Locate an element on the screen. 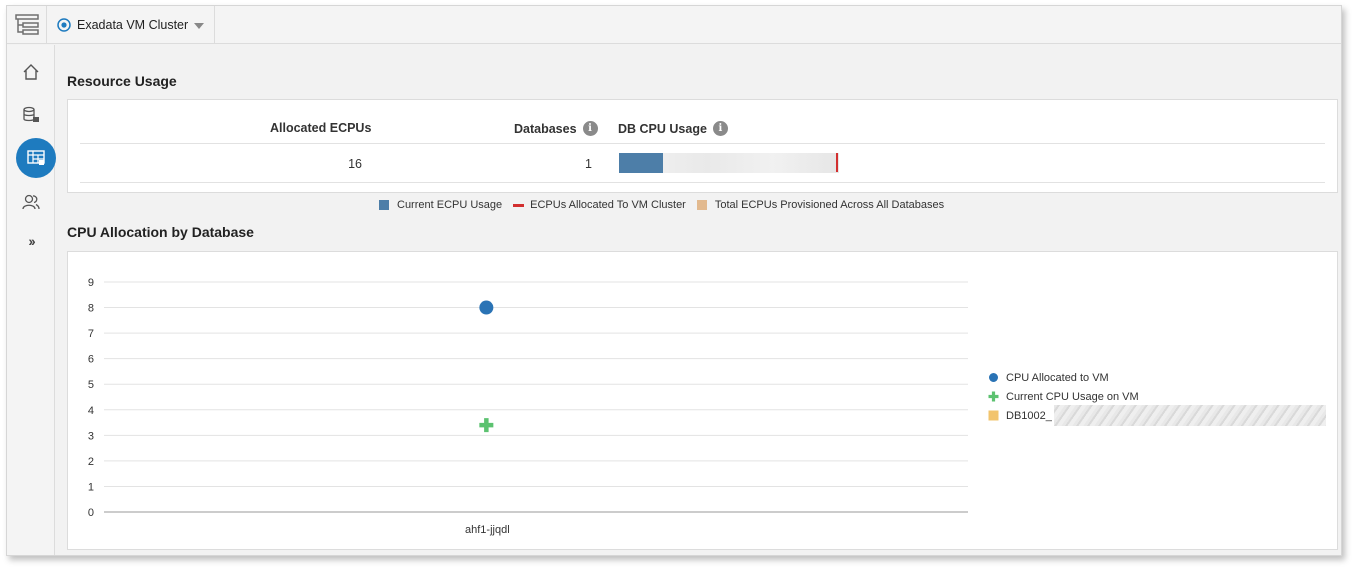  legend-item: Current CPU Usage on VM is located at coordinates (1157, 396).